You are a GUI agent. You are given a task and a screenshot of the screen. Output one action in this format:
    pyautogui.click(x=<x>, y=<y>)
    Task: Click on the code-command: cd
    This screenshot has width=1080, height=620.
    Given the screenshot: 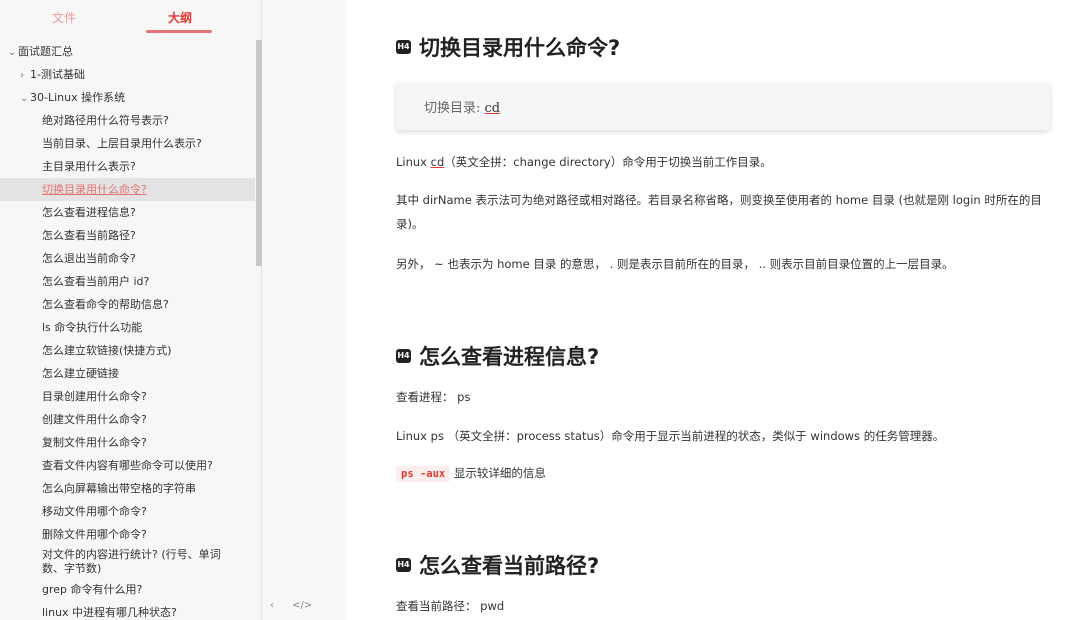 What is the action you would take?
    pyautogui.click(x=492, y=108)
    